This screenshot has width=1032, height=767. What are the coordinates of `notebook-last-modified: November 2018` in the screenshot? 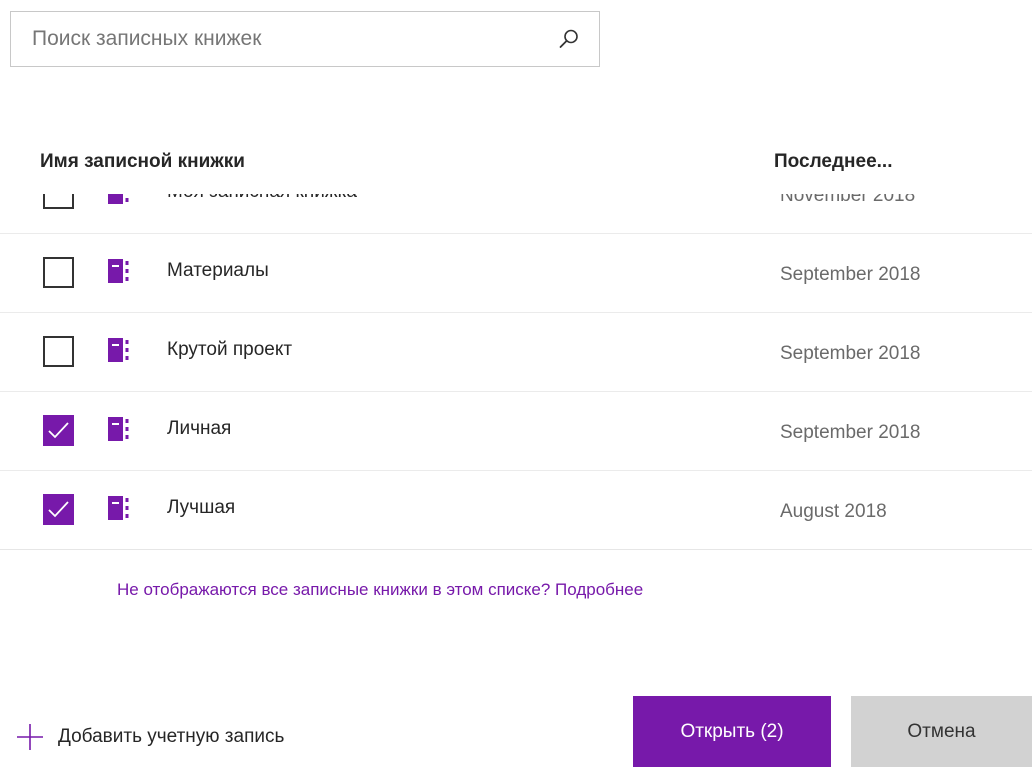 It's located at (848, 200).